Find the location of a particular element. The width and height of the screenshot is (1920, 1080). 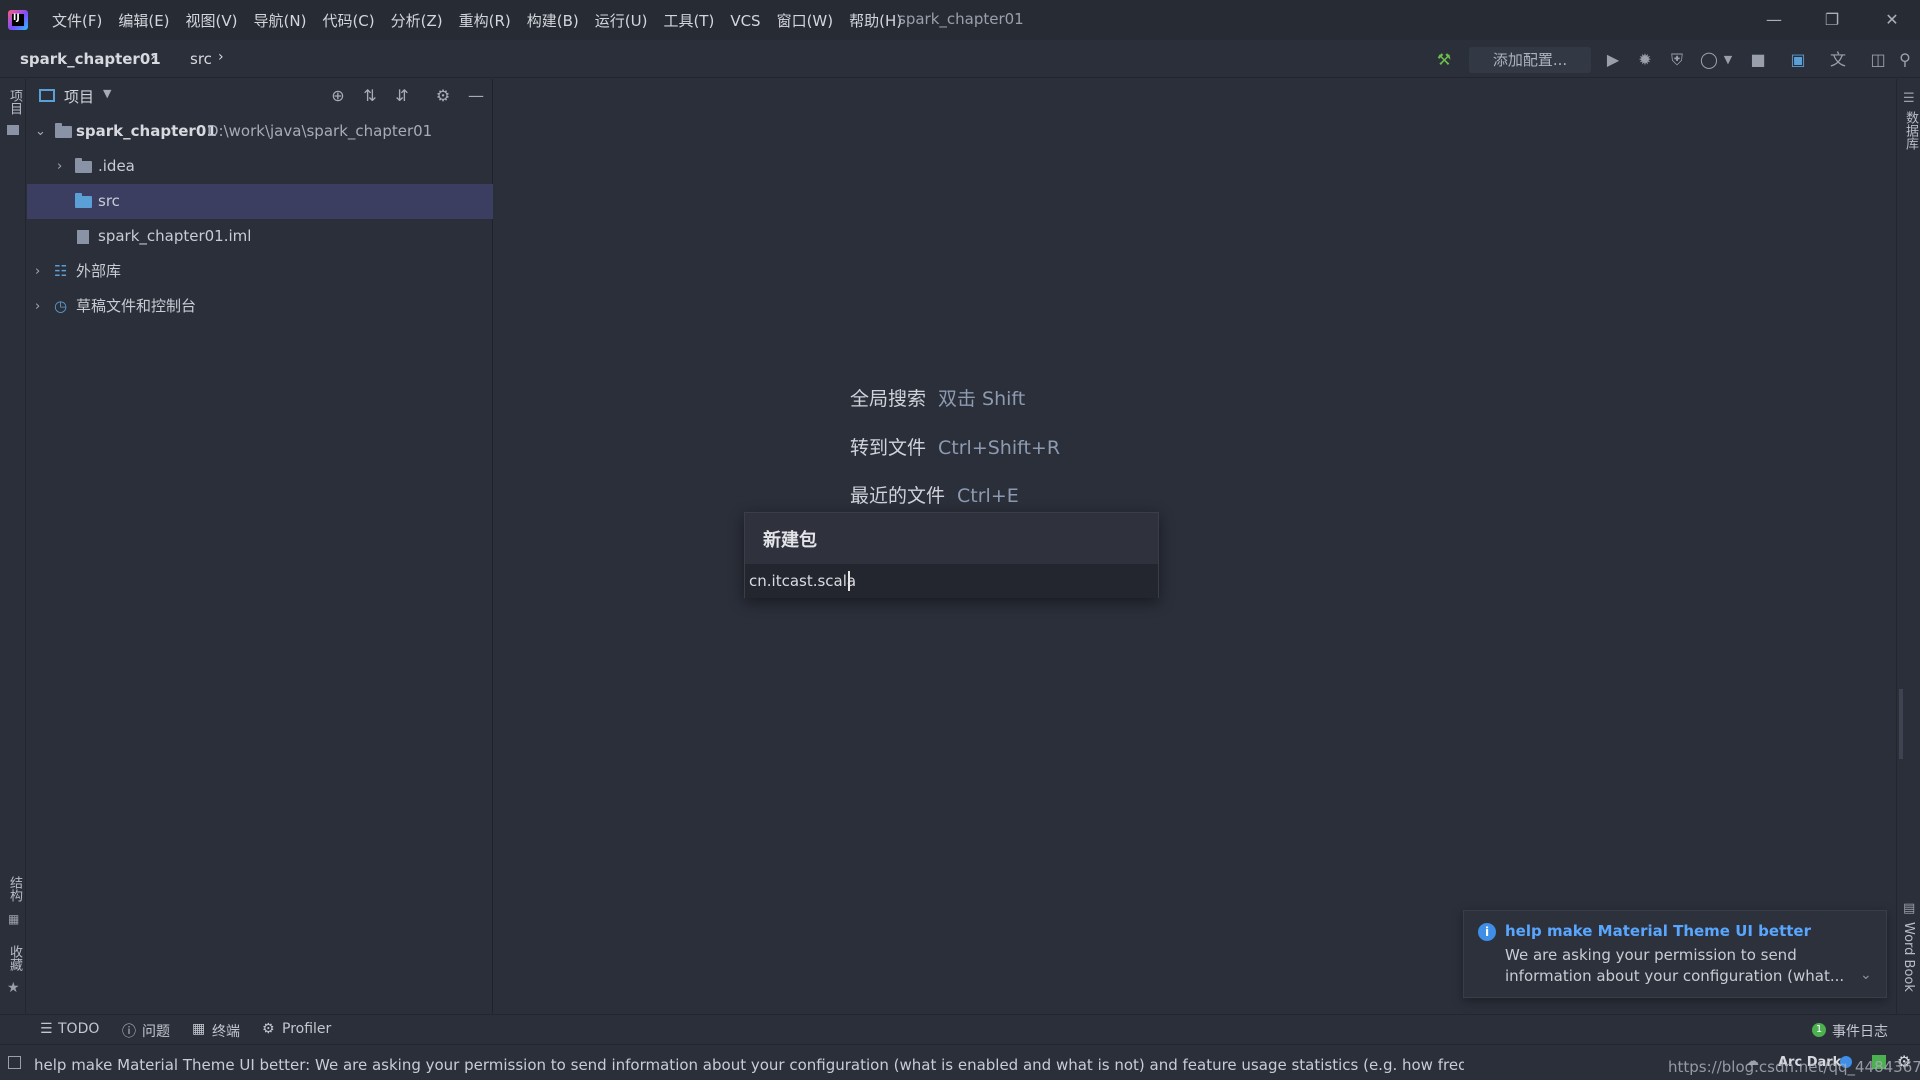

tab-event-log: 事件日志 is located at coordinates (1860, 1031).